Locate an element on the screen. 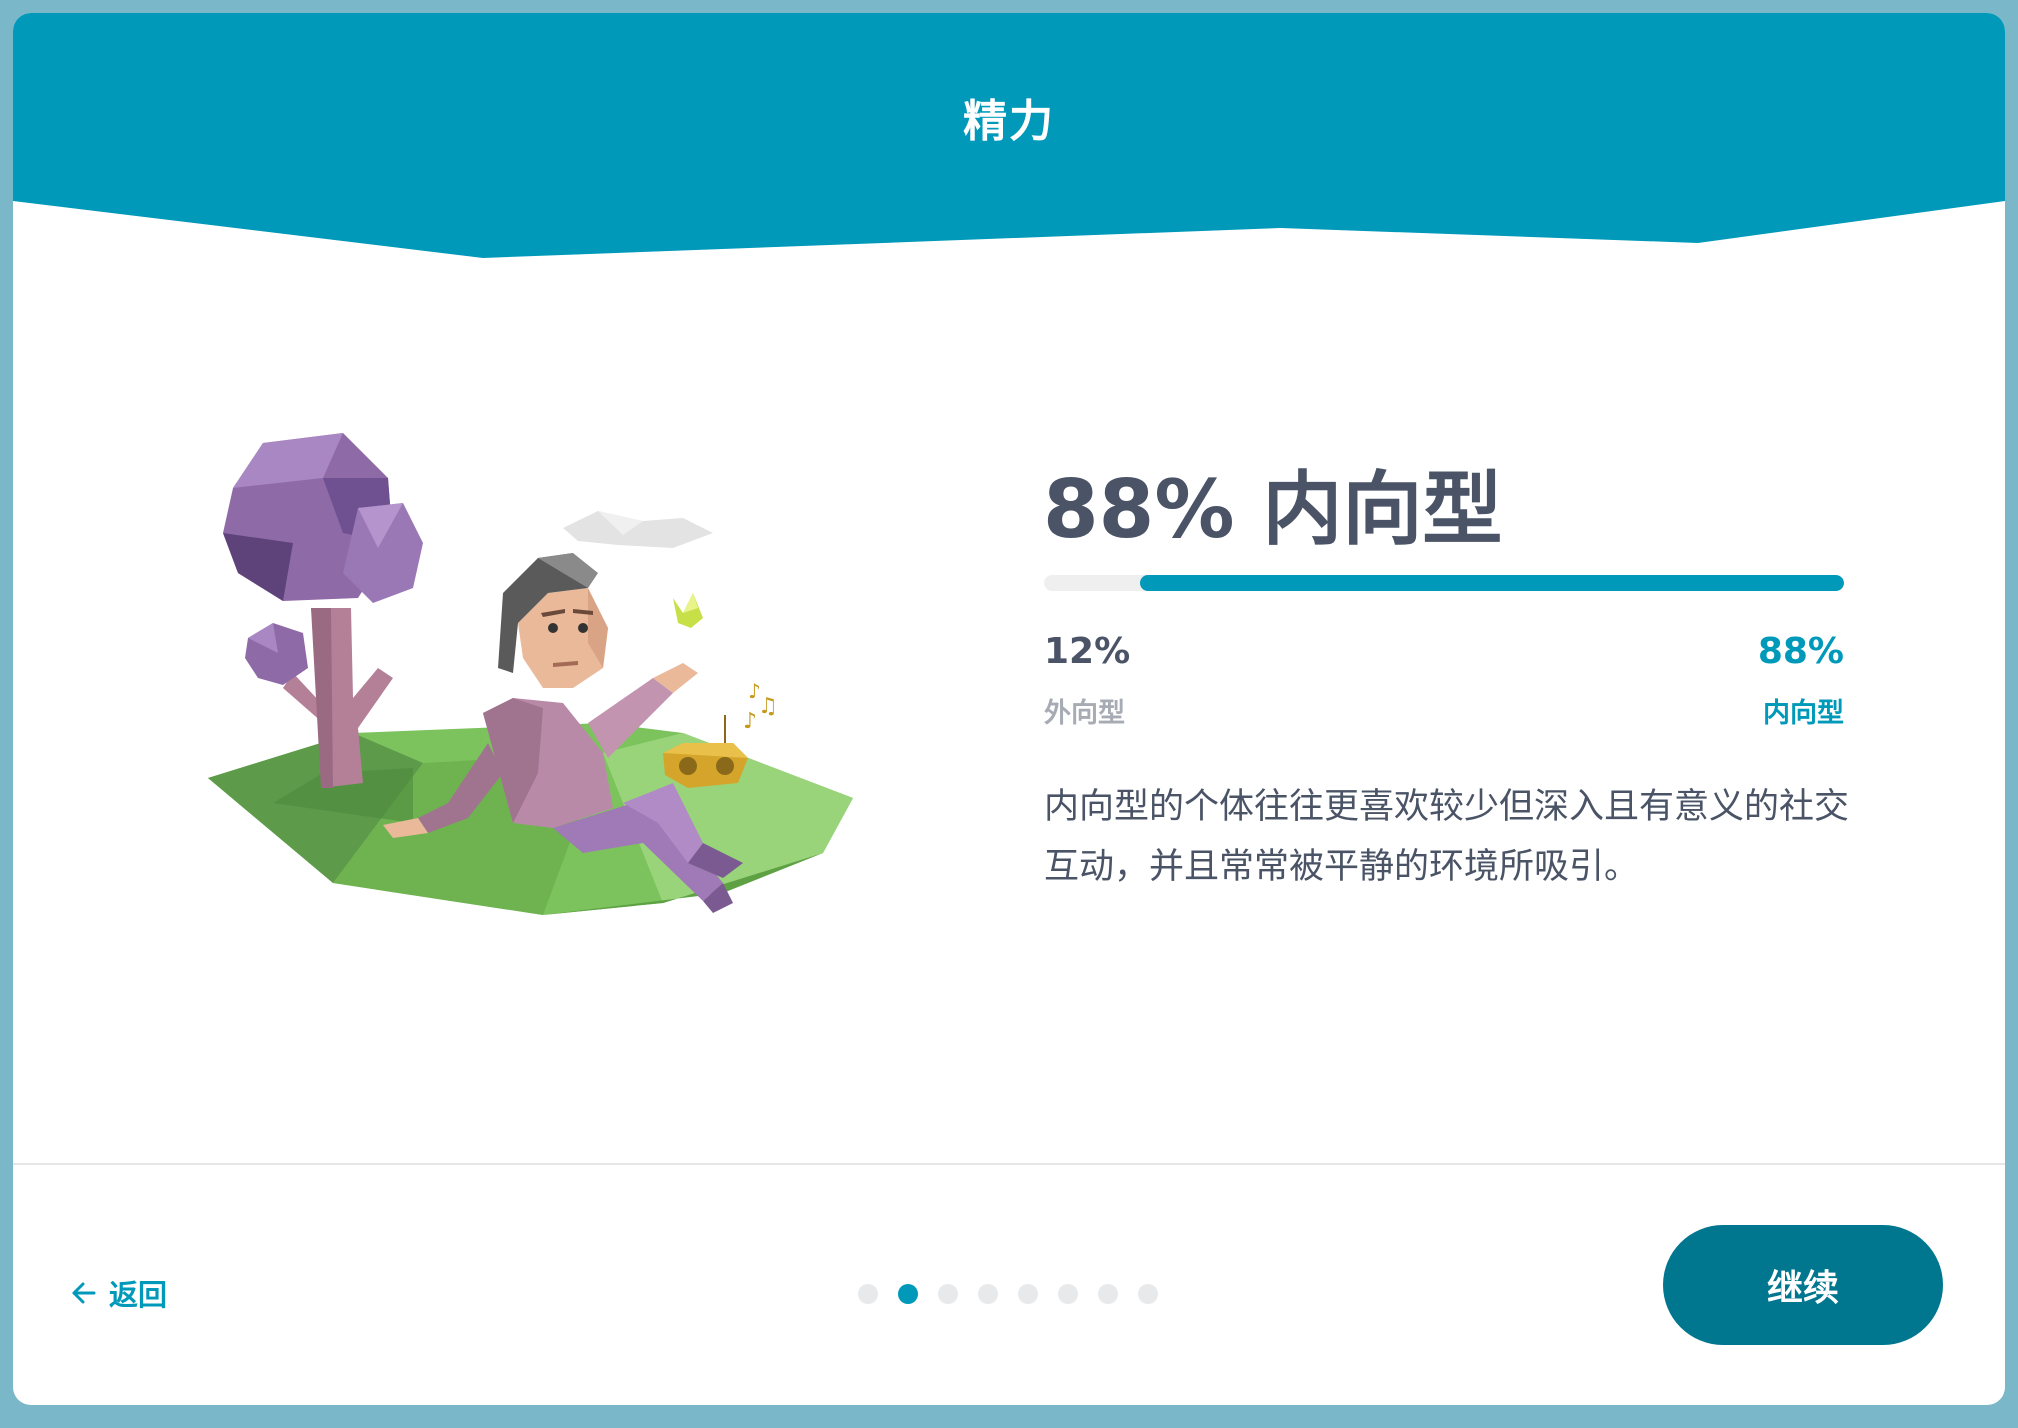 This screenshot has height=1428, width=2018. page-title: 精力 is located at coordinates (1009, 121).